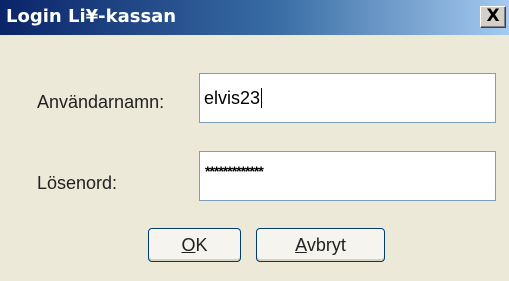  What do you see at coordinates (301, 245) in the screenshot?
I see `cancel-button-mnemonic: A` at bounding box center [301, 245].